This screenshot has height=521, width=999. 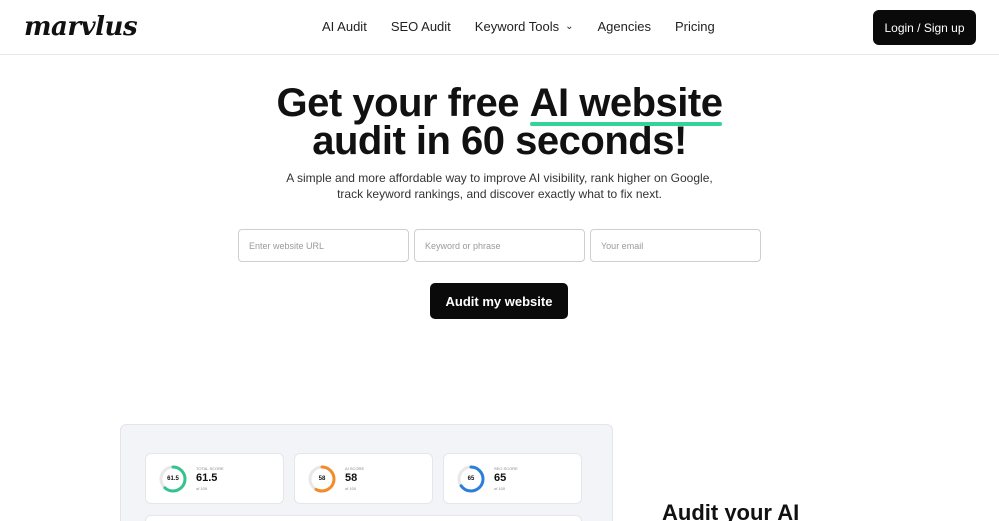 I want to click on score-card-ai: 58 AI SCORE 58 of 100, so click(x=363, y=478).